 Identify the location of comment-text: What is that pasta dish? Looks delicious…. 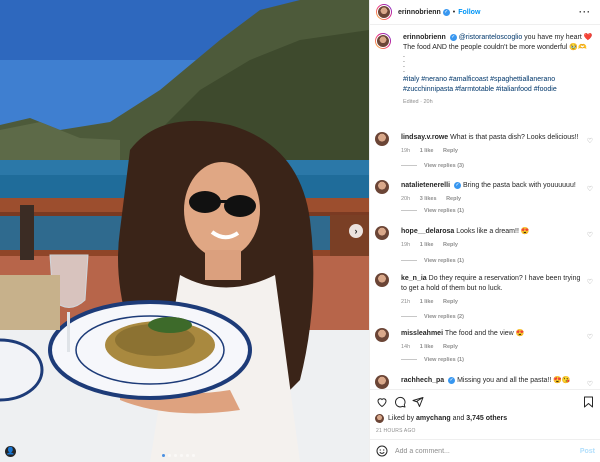
(514, 137).